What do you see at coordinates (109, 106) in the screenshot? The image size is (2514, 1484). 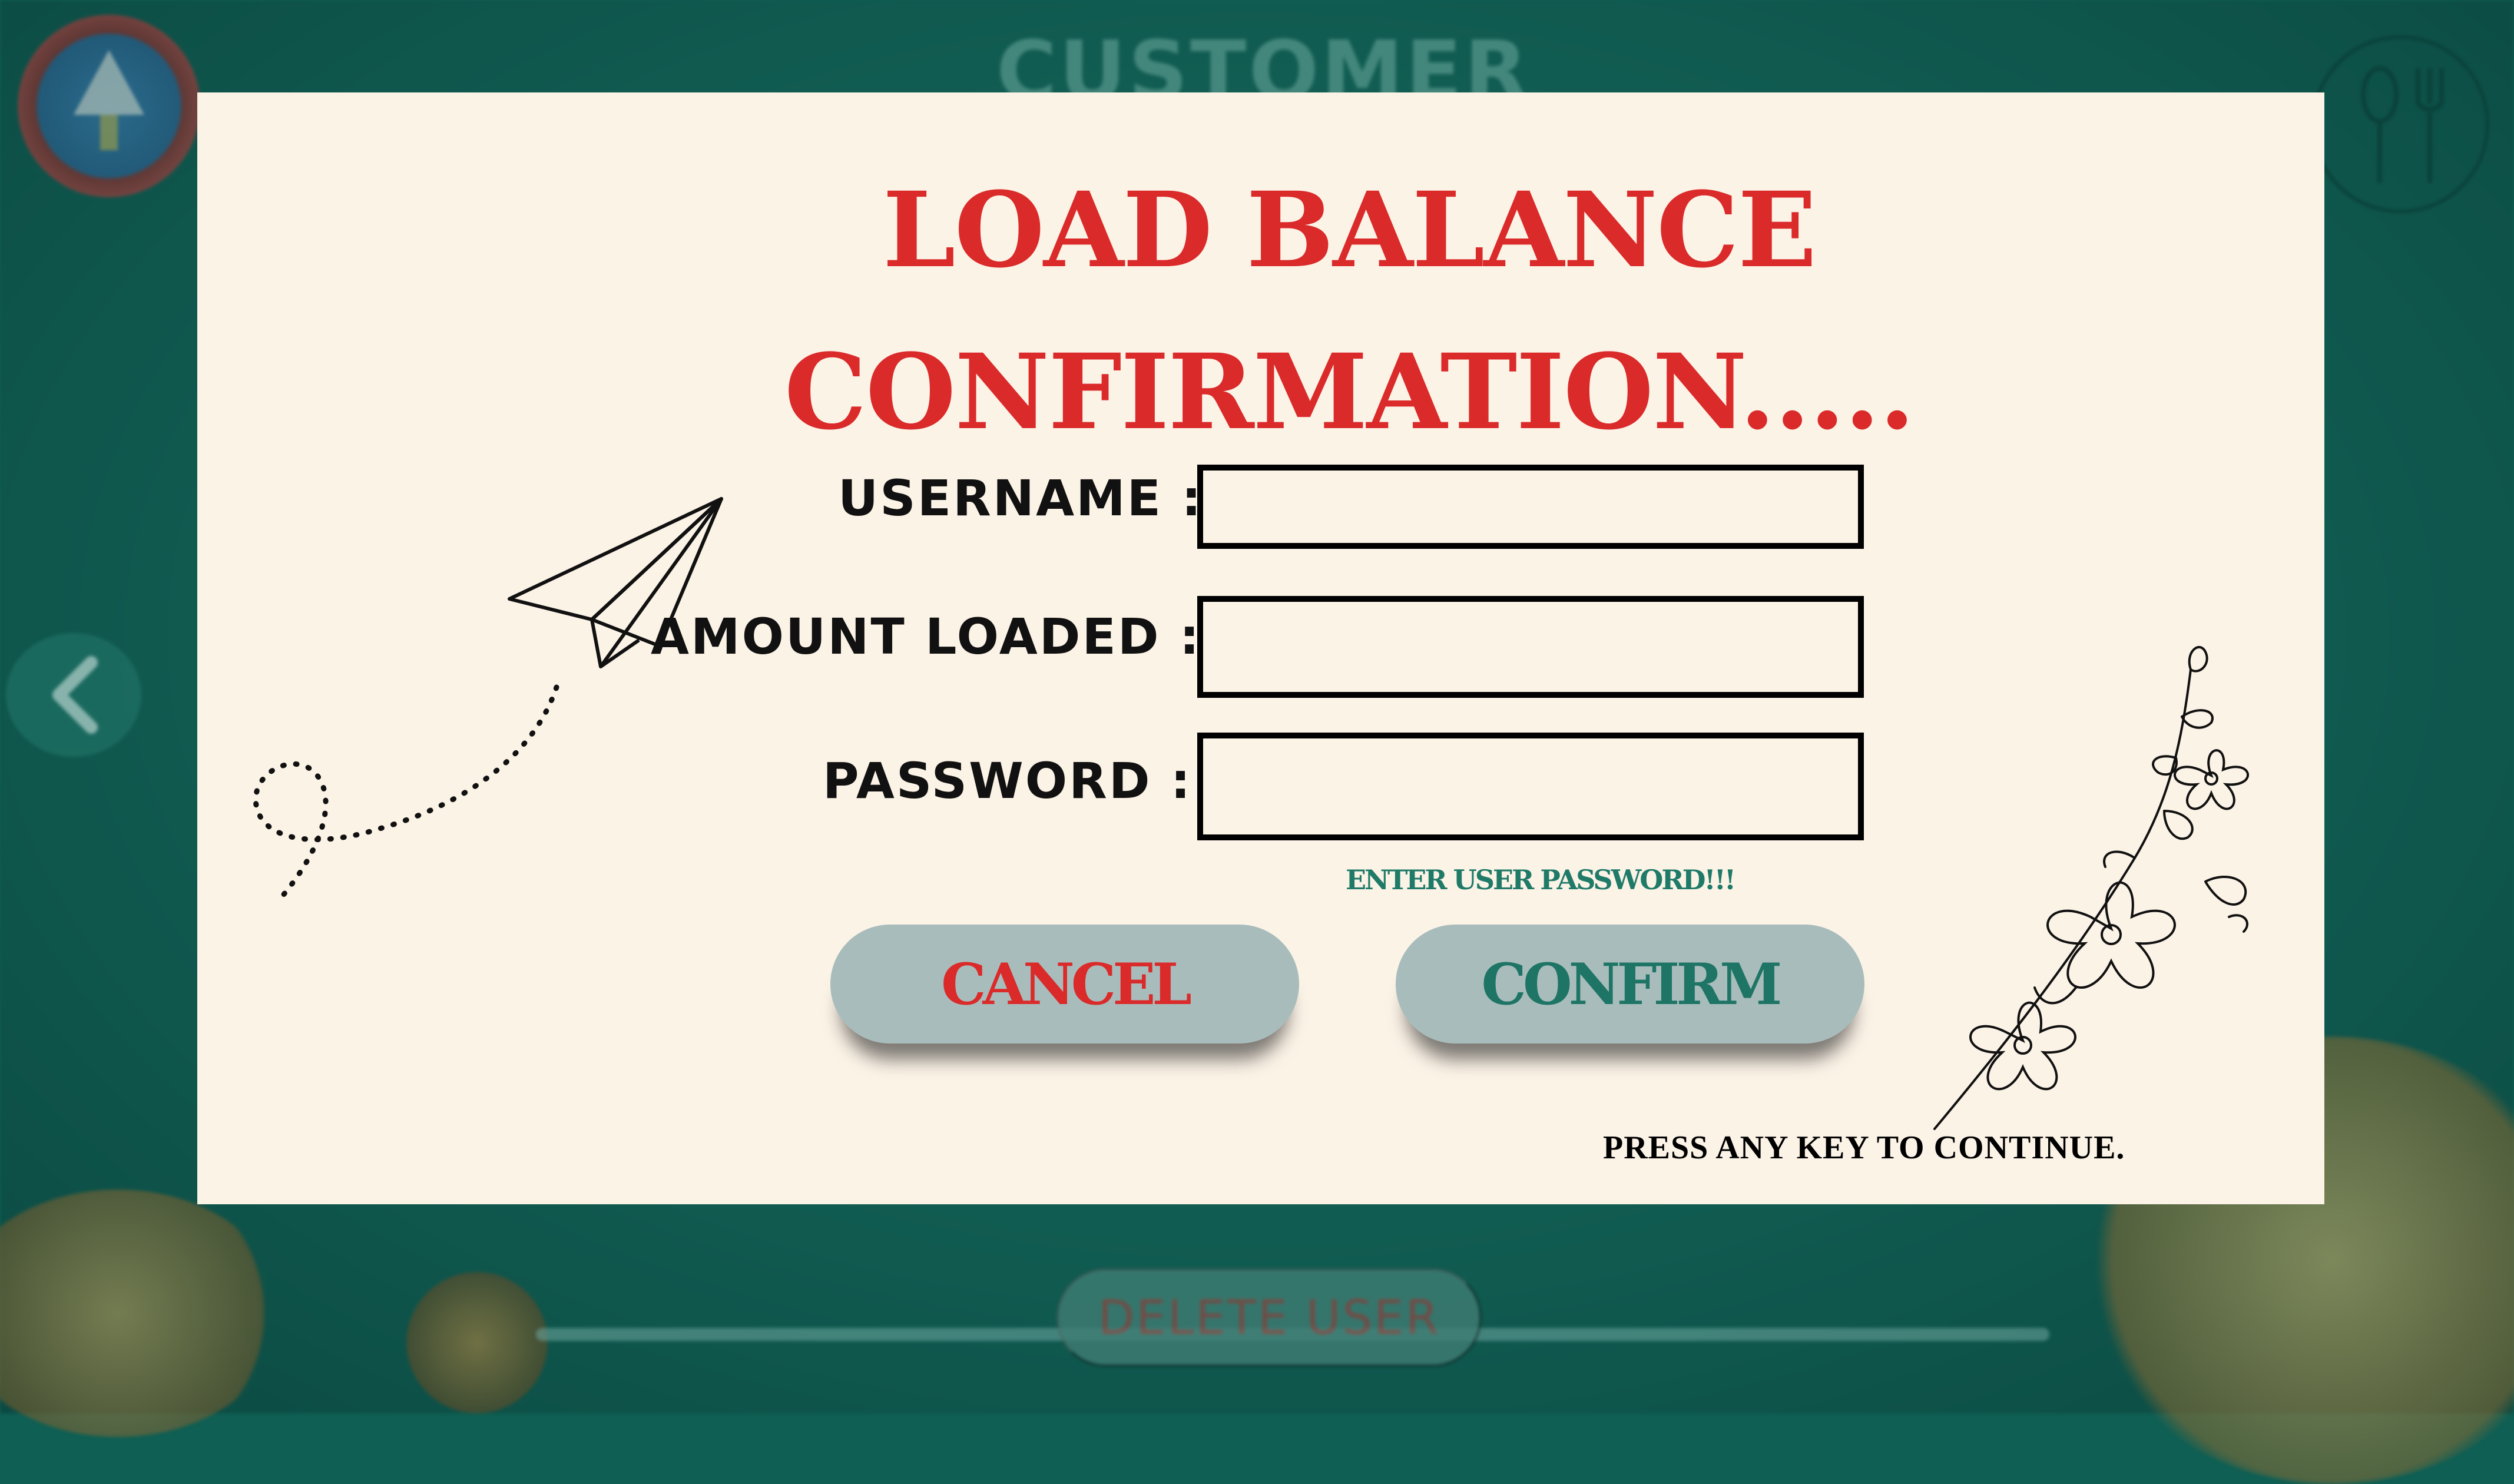 I see `college-logo-icon` at bounding box center [109, 106].